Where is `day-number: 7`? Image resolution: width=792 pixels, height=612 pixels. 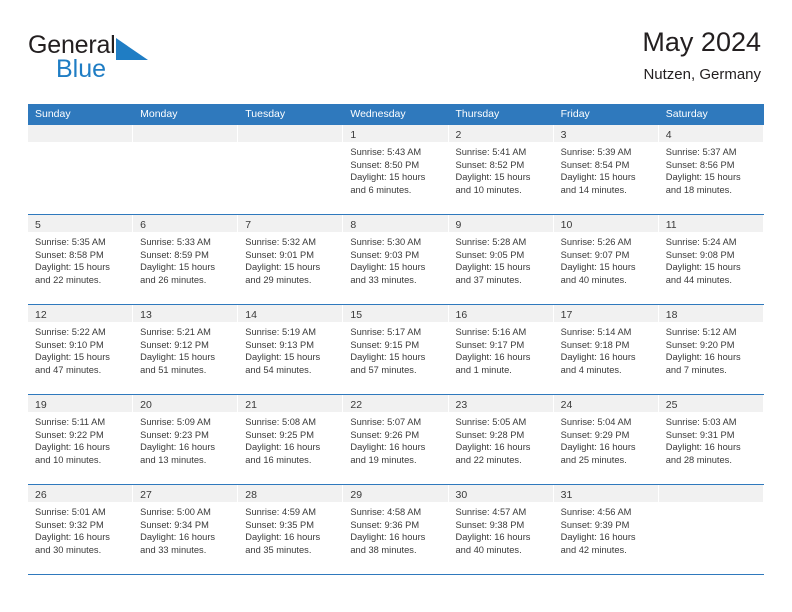
day-number: 7 is located at coordinates (248, 225).